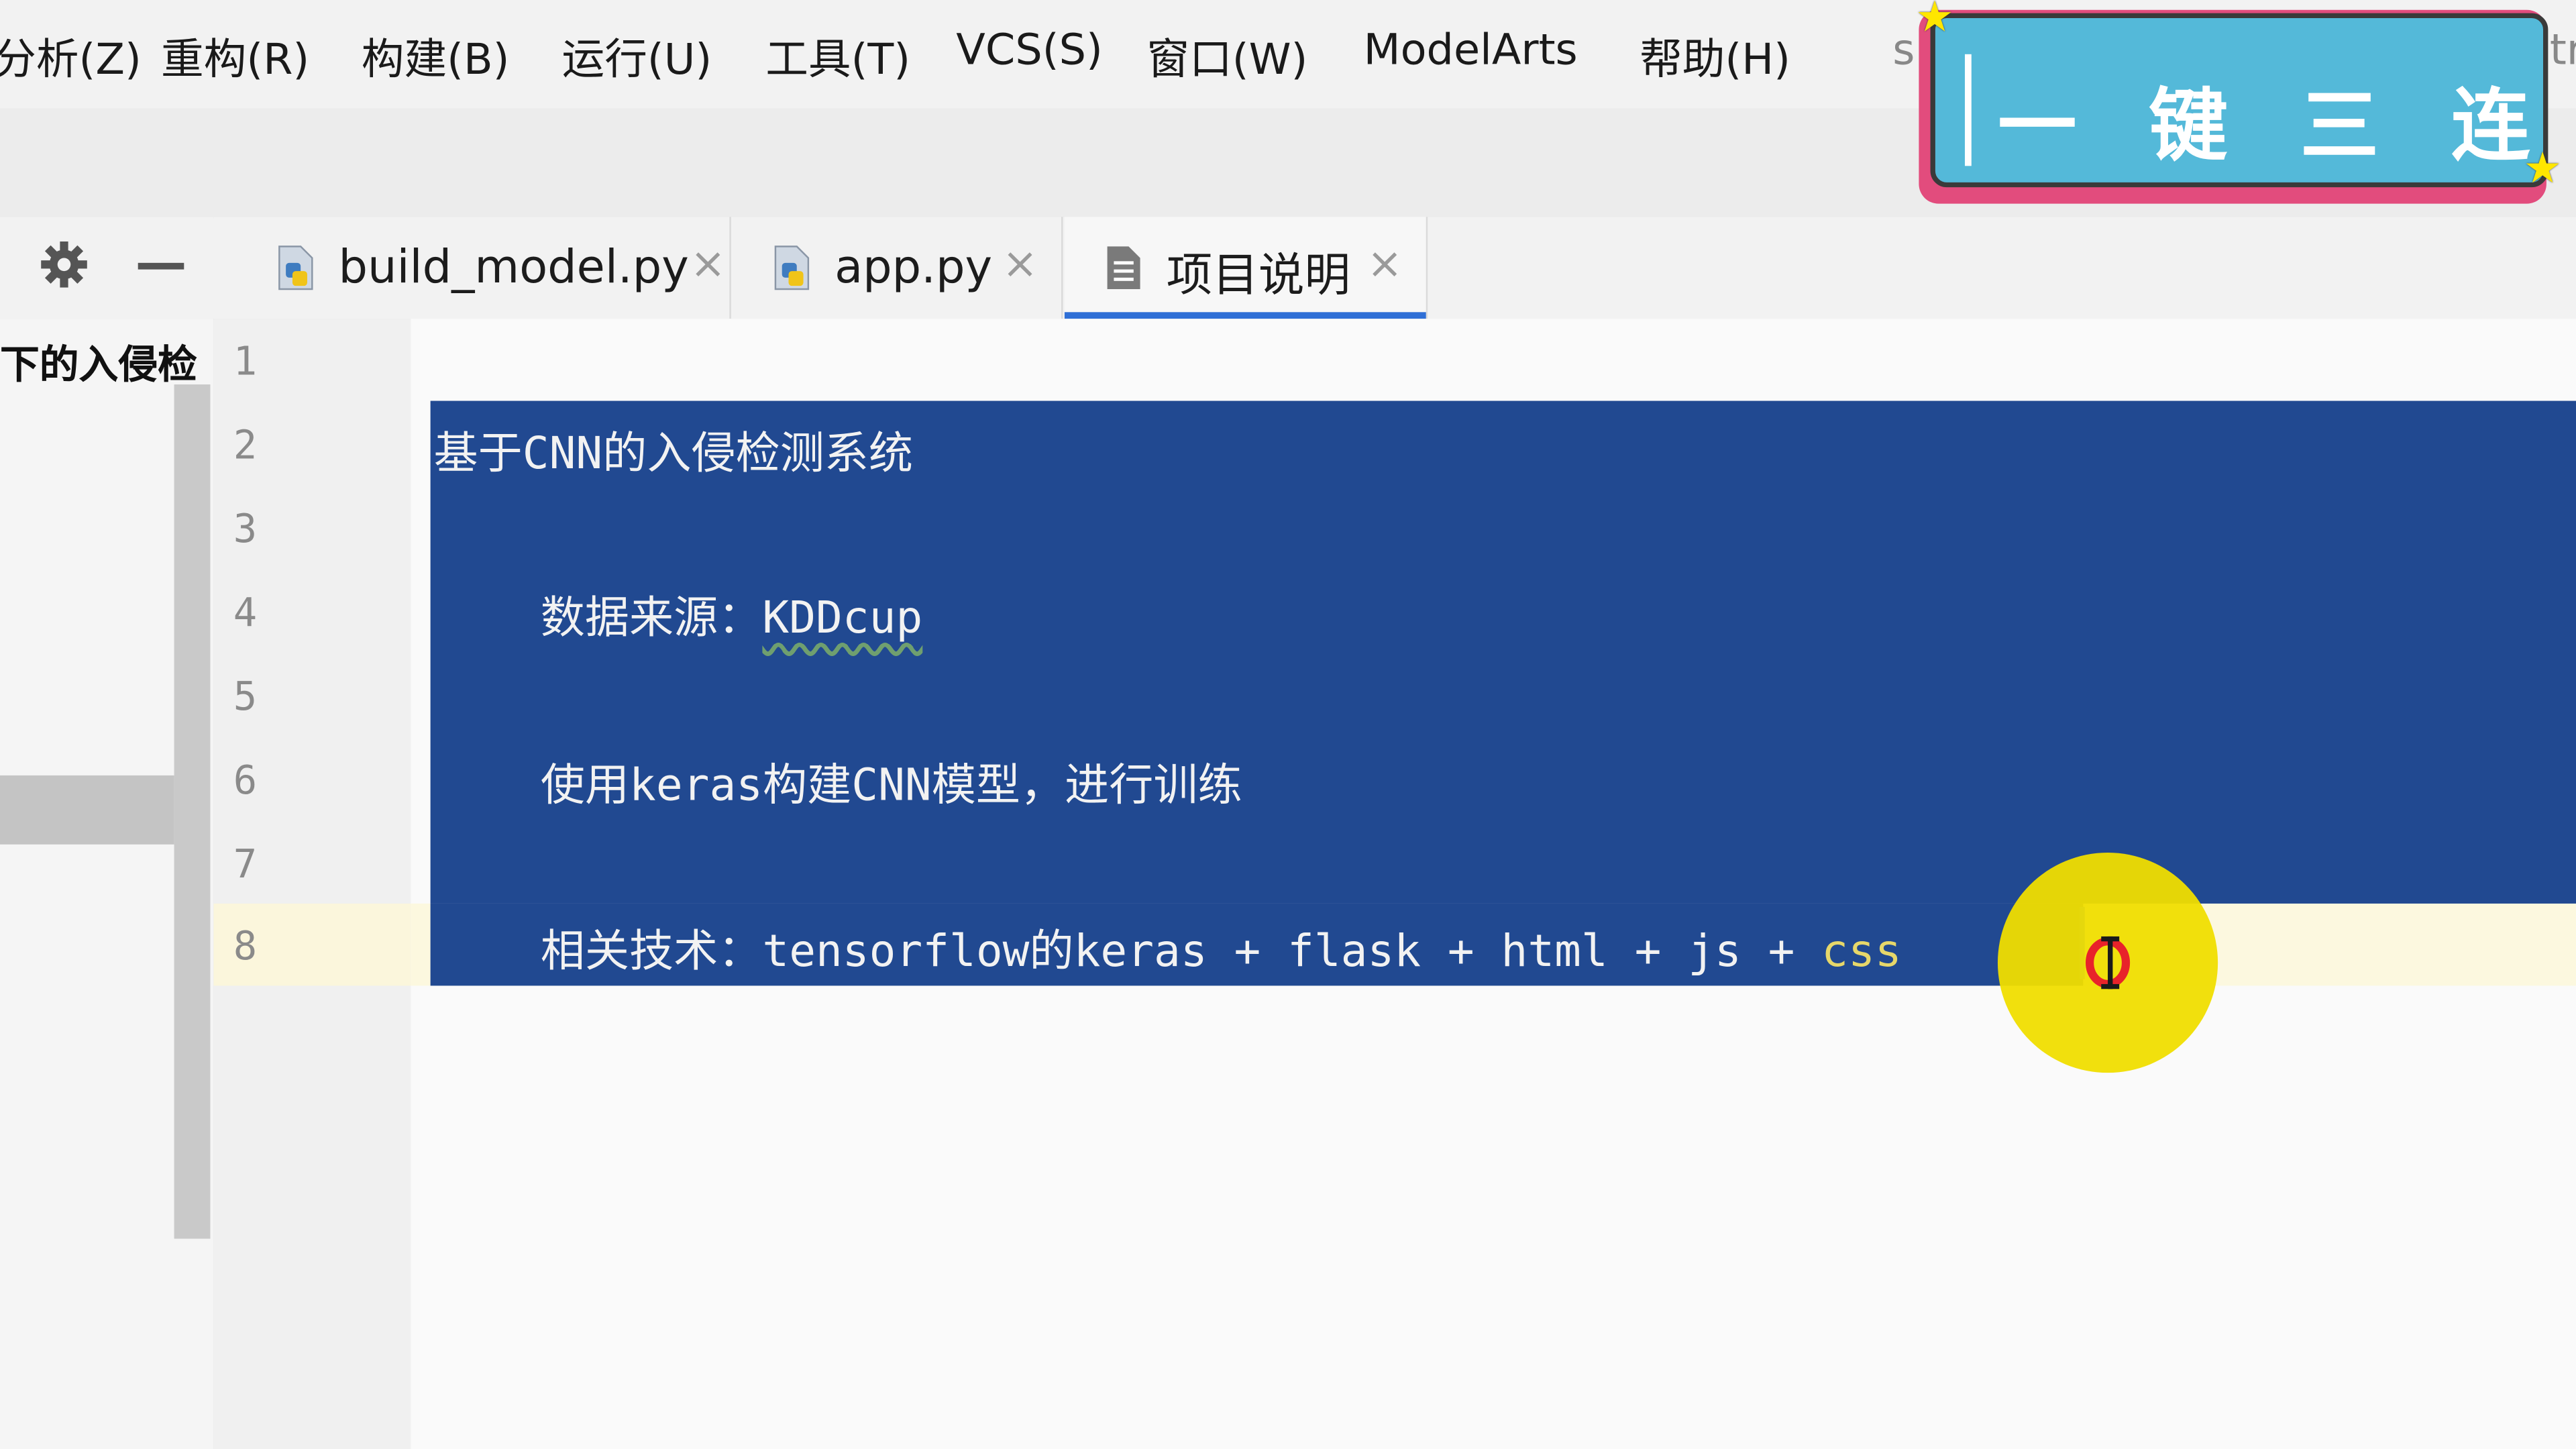 The image size is (2576, 1449). Describe the element at coordinates (842, 619) in the screenshot. I see `spellcheck-word: KDDcup` at that location.